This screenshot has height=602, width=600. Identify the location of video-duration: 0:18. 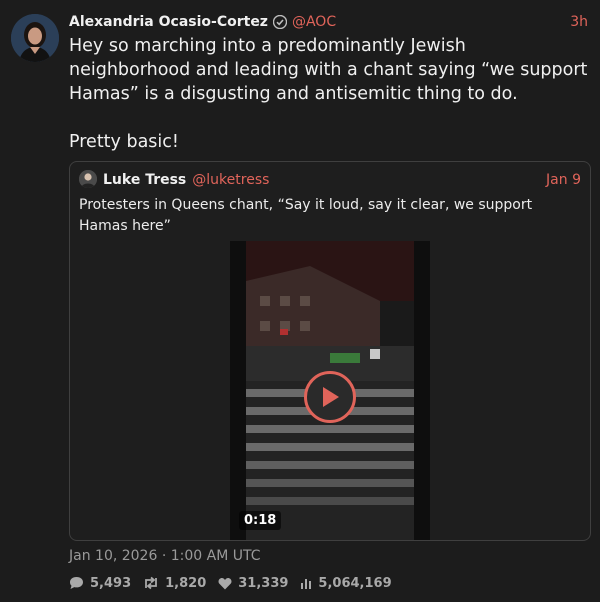
(260, 520).